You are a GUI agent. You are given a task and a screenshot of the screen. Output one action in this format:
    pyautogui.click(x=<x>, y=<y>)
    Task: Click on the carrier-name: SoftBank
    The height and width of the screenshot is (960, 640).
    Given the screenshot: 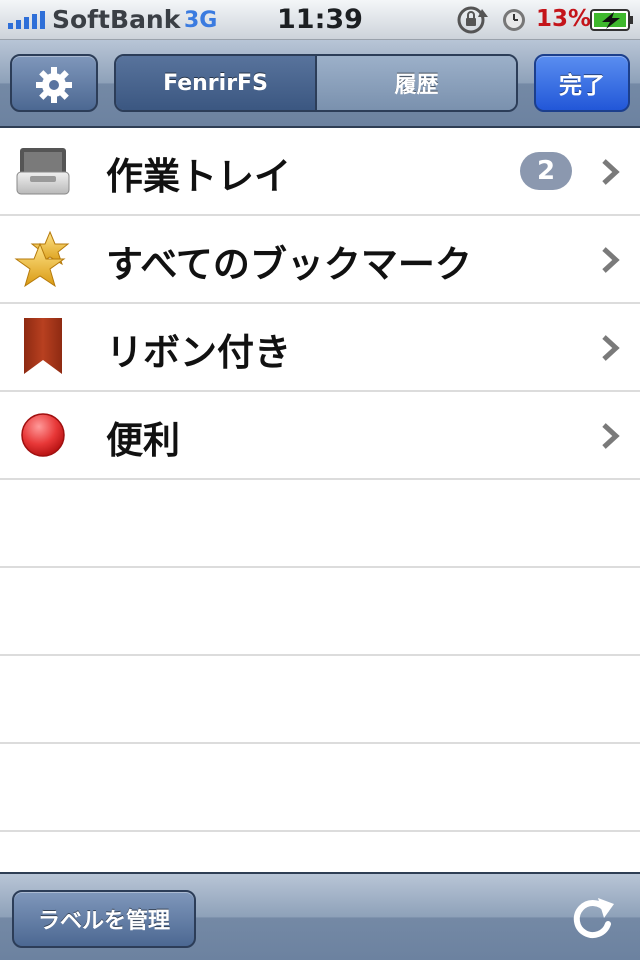 What is the action you would take?
    pyautogui.click(x=116, y=19)
    